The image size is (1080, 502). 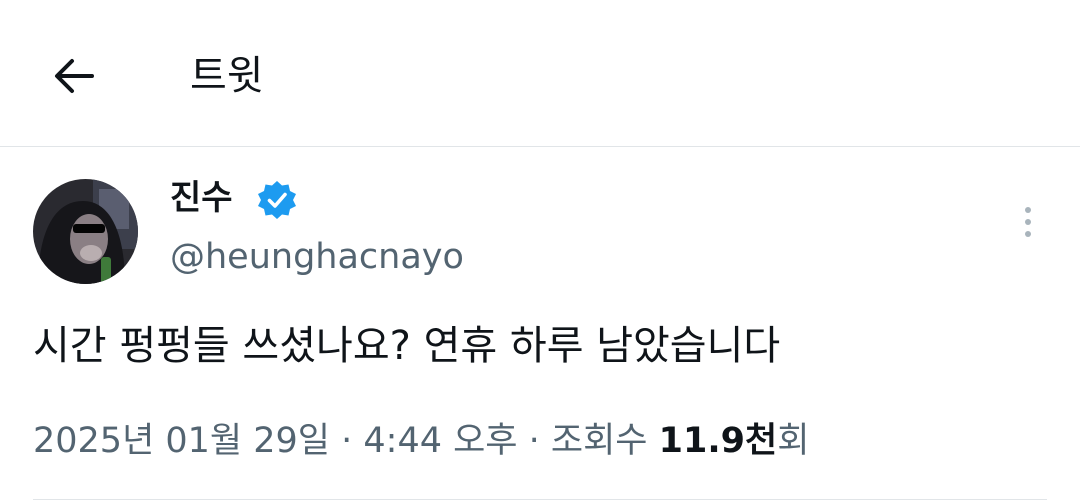 What do you see at coordinates (604, 441) in the screenshot?
I see `views-label: 조회수` at bounding box center [604, 441].